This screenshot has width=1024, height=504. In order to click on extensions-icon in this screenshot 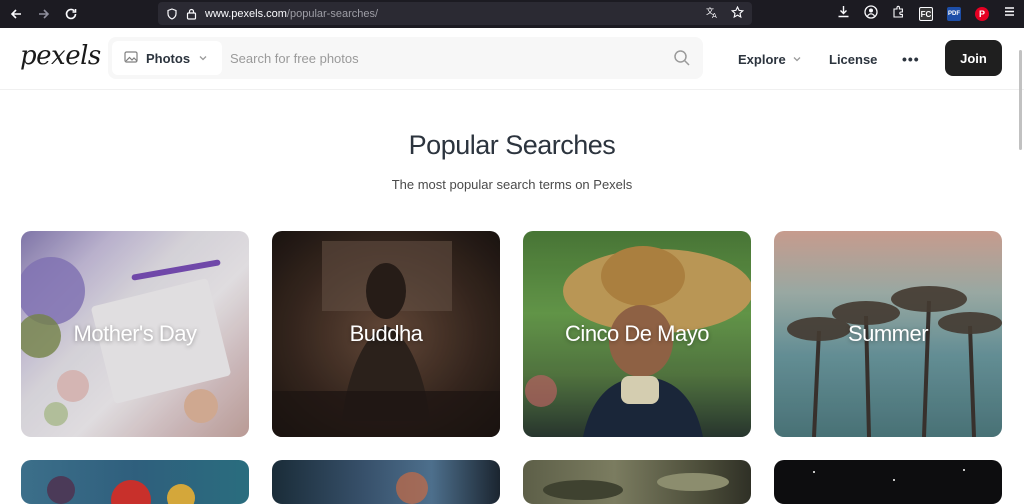, I will do `click(898, 14)`.